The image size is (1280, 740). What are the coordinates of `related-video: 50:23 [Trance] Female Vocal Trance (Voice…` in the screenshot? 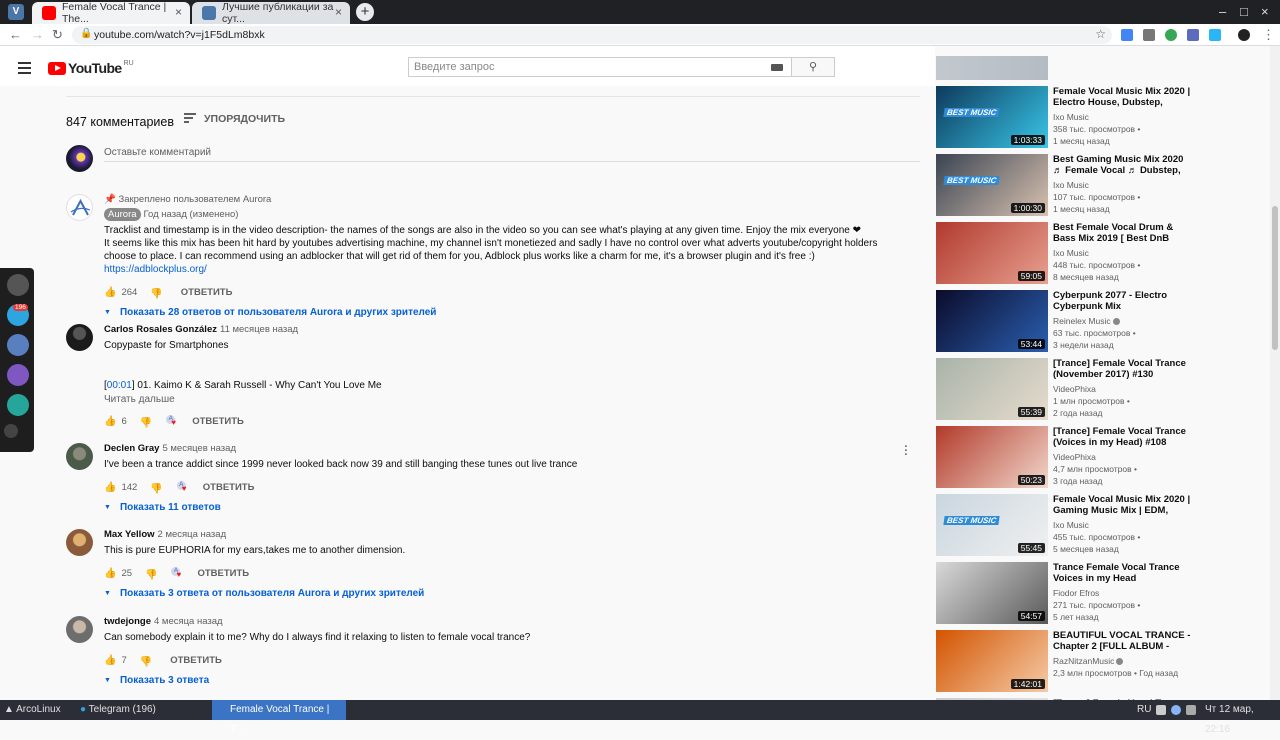 It's located at (1101, 458).